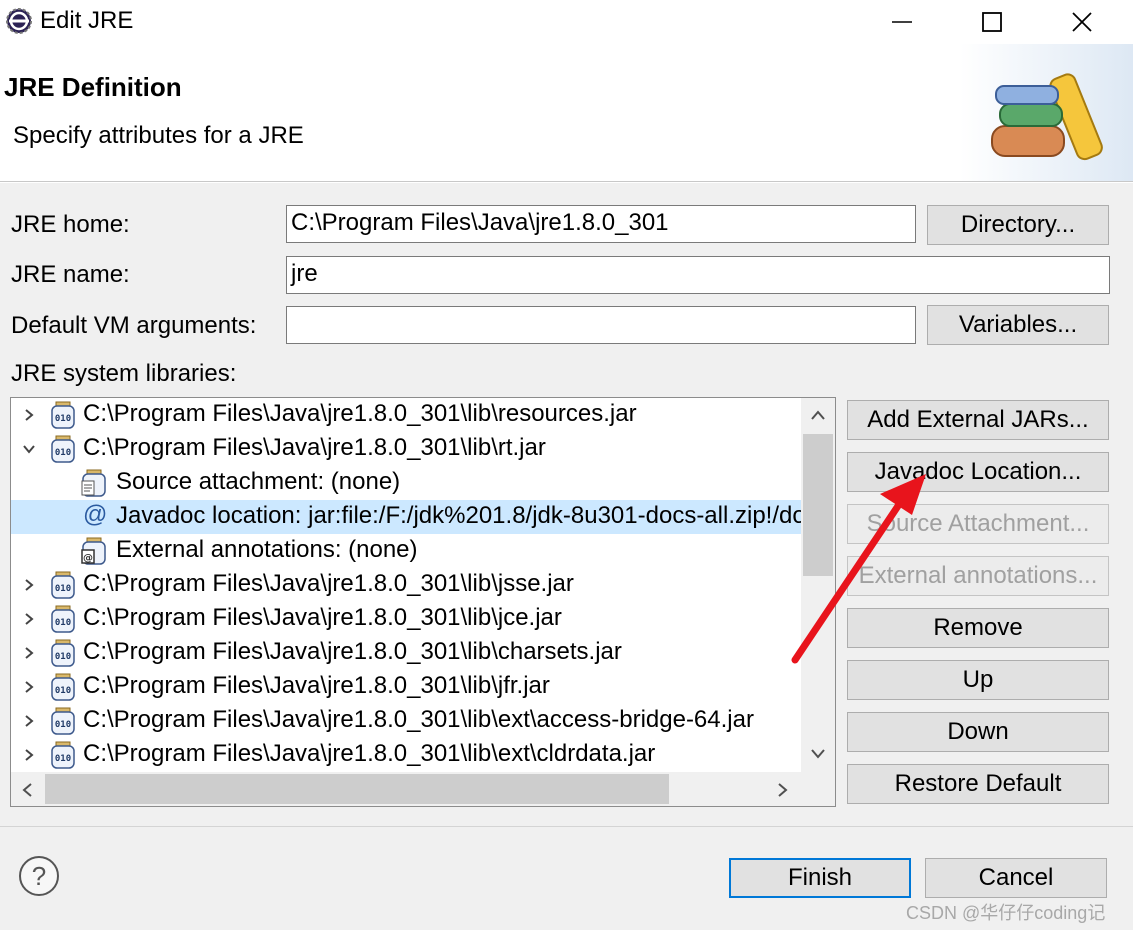  What do you see at coordinates (566, 22) in the screenshot?
I see `title-bar: Edit JRE` at bounding box center [566, 22].